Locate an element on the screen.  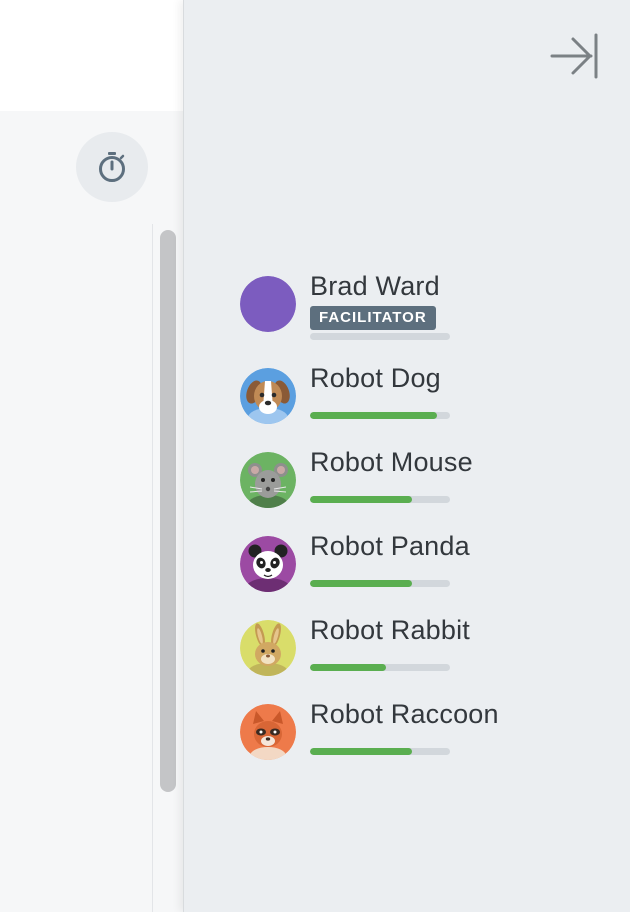
facilitator-avatar is located at coordinates (268, 304).